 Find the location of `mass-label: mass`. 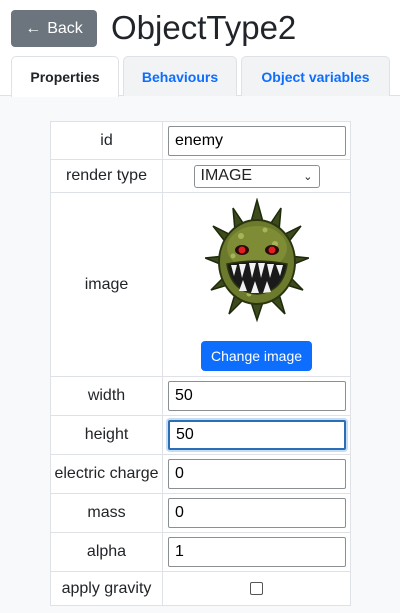

mass-label: mass is located at coordinates (106, 513).